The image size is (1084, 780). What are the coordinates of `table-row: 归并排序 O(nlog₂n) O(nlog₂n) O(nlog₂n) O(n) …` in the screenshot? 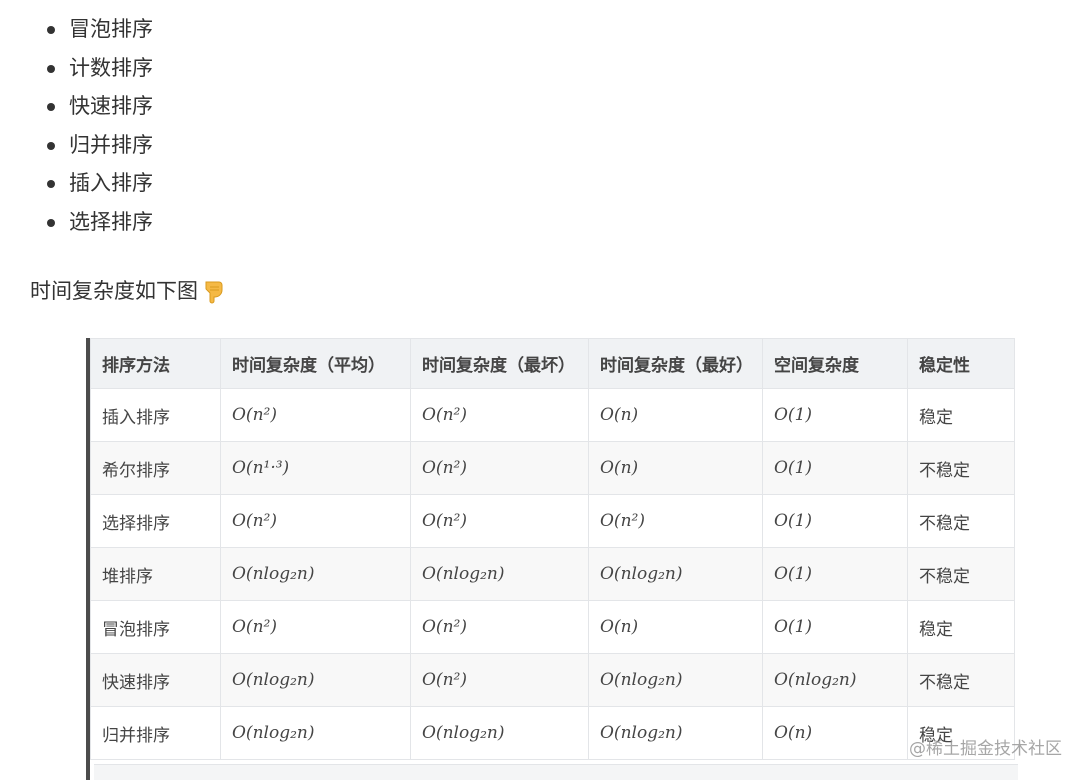 It's located at (552, 733).